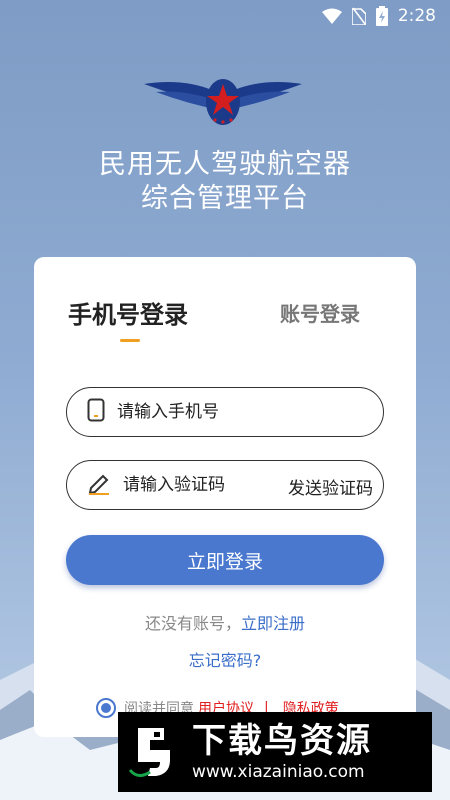 The width and height of the screenshot is (450, 800). What do you see at coordinates (278, 772) in the screenshot?
I see `watermark-url: www.xiazainiao.com` at bounding box center [278, 772].